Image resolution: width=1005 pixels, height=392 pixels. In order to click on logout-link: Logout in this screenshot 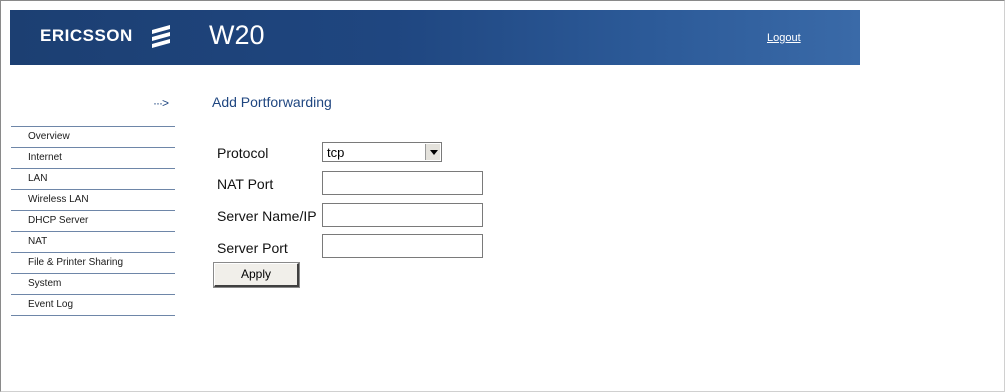, I will do `click(784, 38)`.